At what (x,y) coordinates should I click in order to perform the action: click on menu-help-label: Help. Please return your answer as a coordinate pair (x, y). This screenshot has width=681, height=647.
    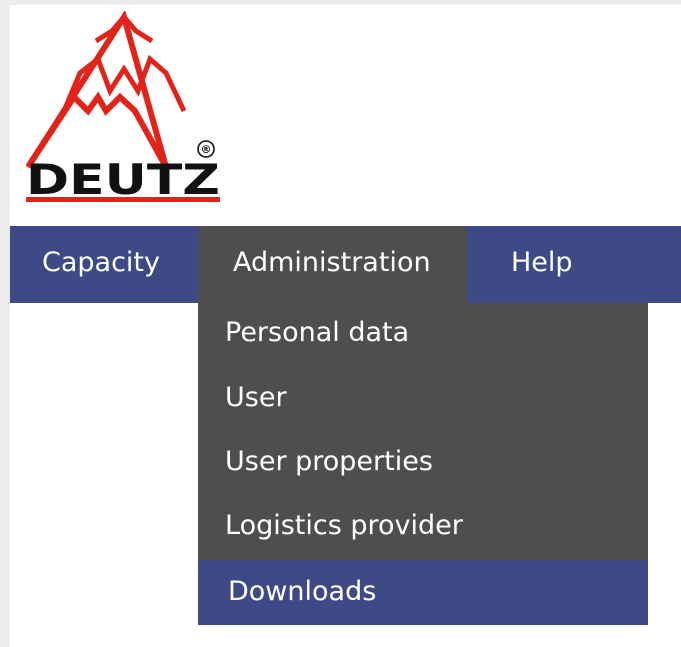
    Looking at the image, I should click on (542, 262).